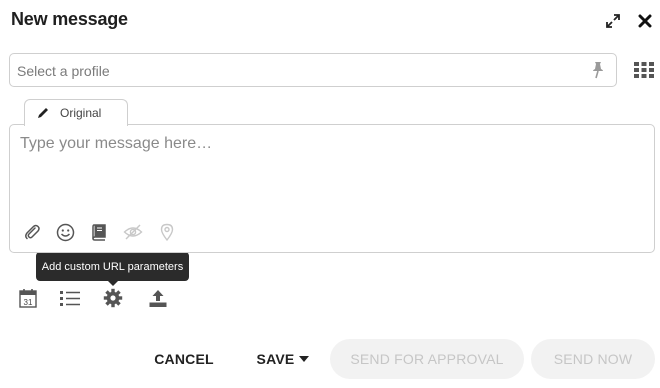  What do you see at coordinates (304, 359) in the screenshot?
I see `caret-down-icon` at bounding box center [304, 359].